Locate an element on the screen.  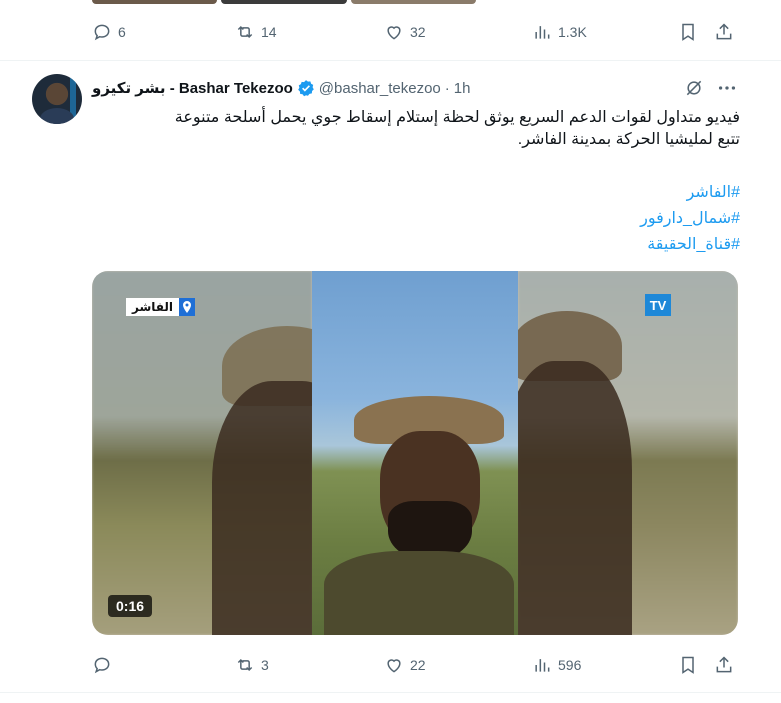
like-count: 32 is located at coordinates (418, 32).